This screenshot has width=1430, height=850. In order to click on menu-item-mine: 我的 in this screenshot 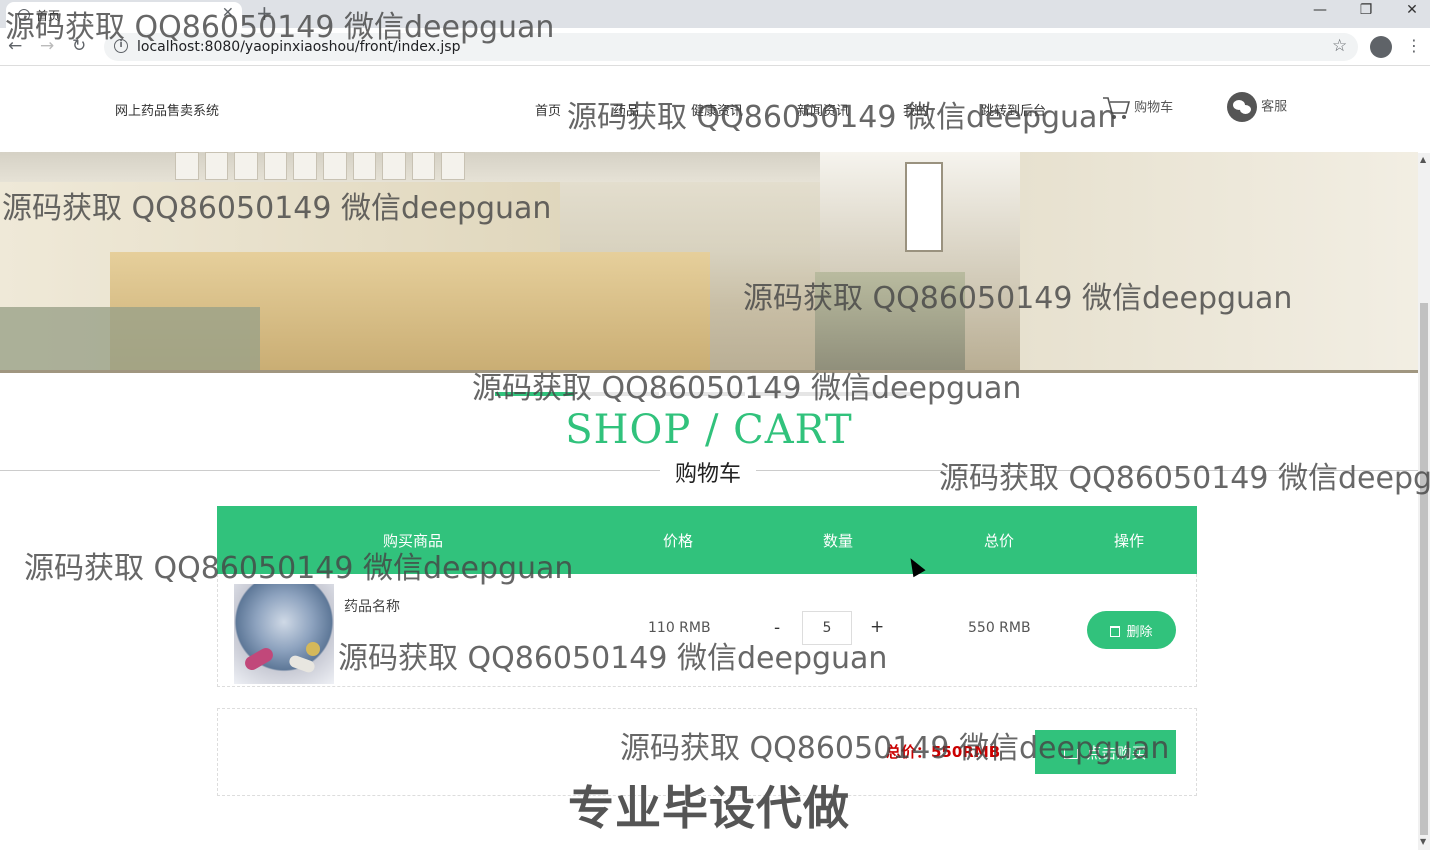, I will do `click(916, 109)`.